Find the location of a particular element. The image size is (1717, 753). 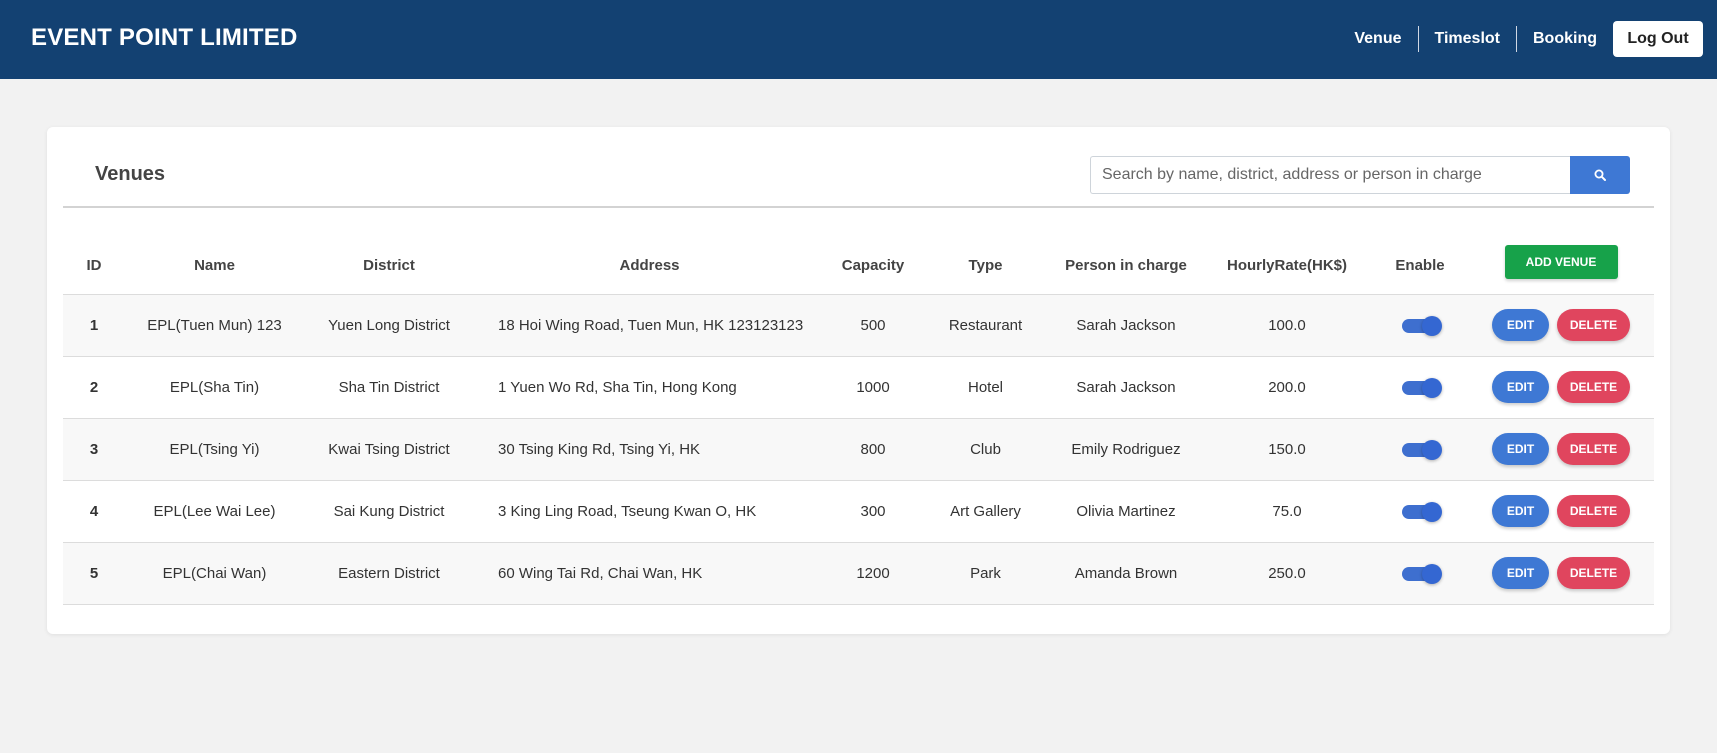

cell-rate: 150.0 is located at coordinates (1287, 449).